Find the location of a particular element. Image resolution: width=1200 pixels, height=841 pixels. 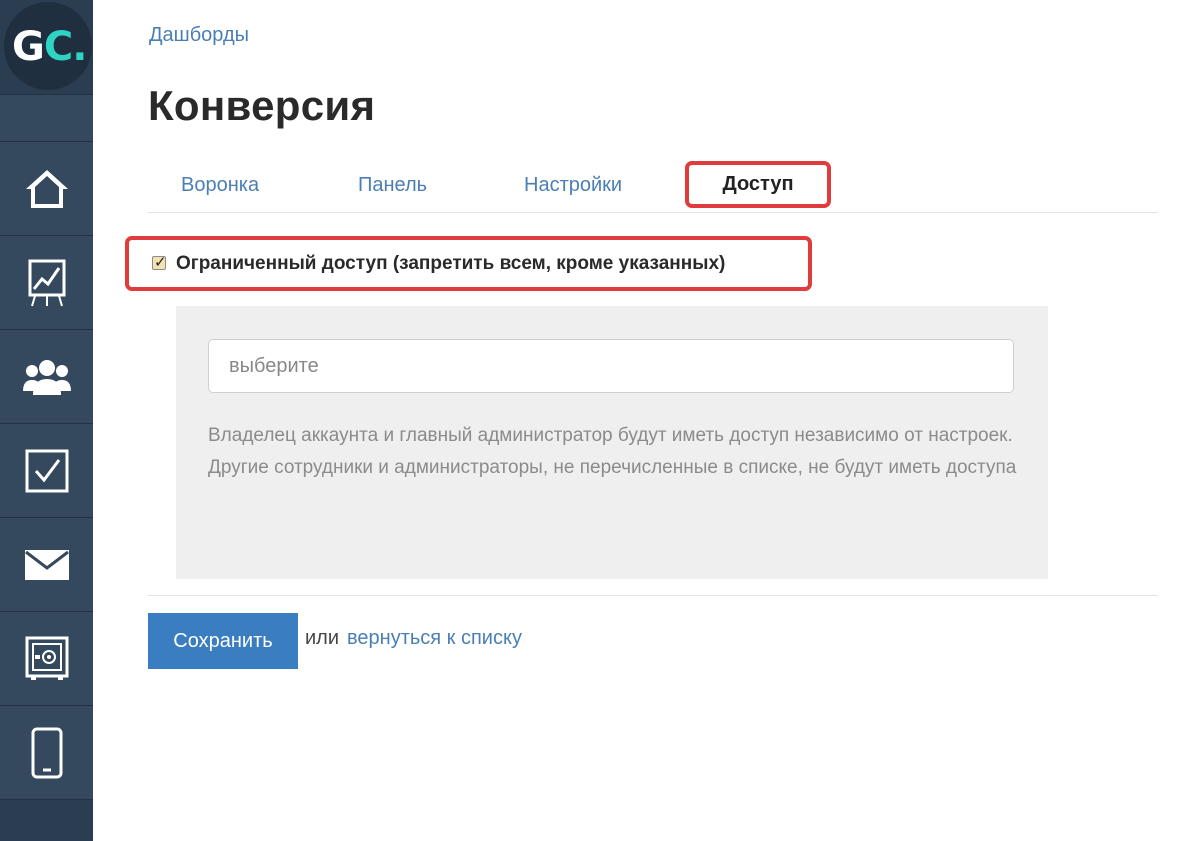

sidebar-item-messages is located at coordinates (46, 565).